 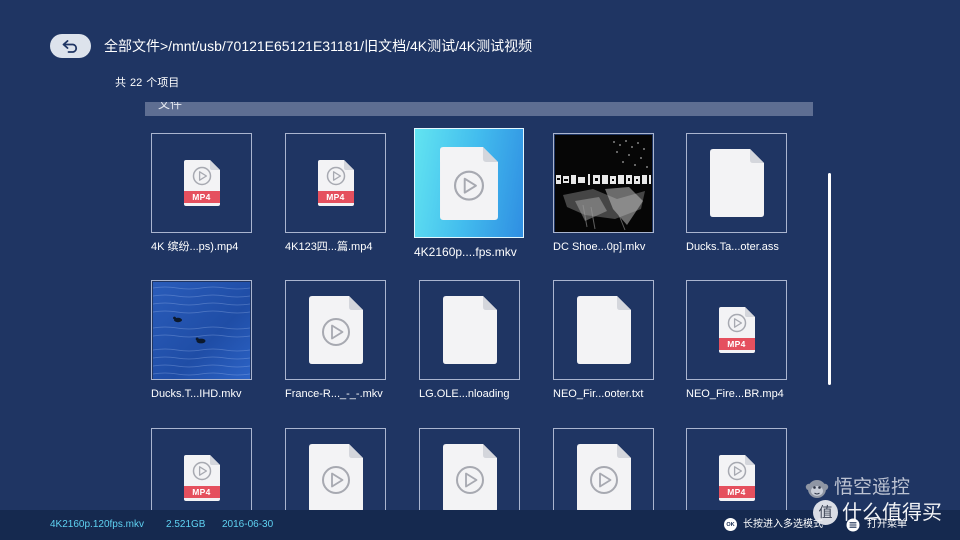 I want to click on file-item: MP4 NEO_Fire...BR.mp4, so click(x=736, y=340).